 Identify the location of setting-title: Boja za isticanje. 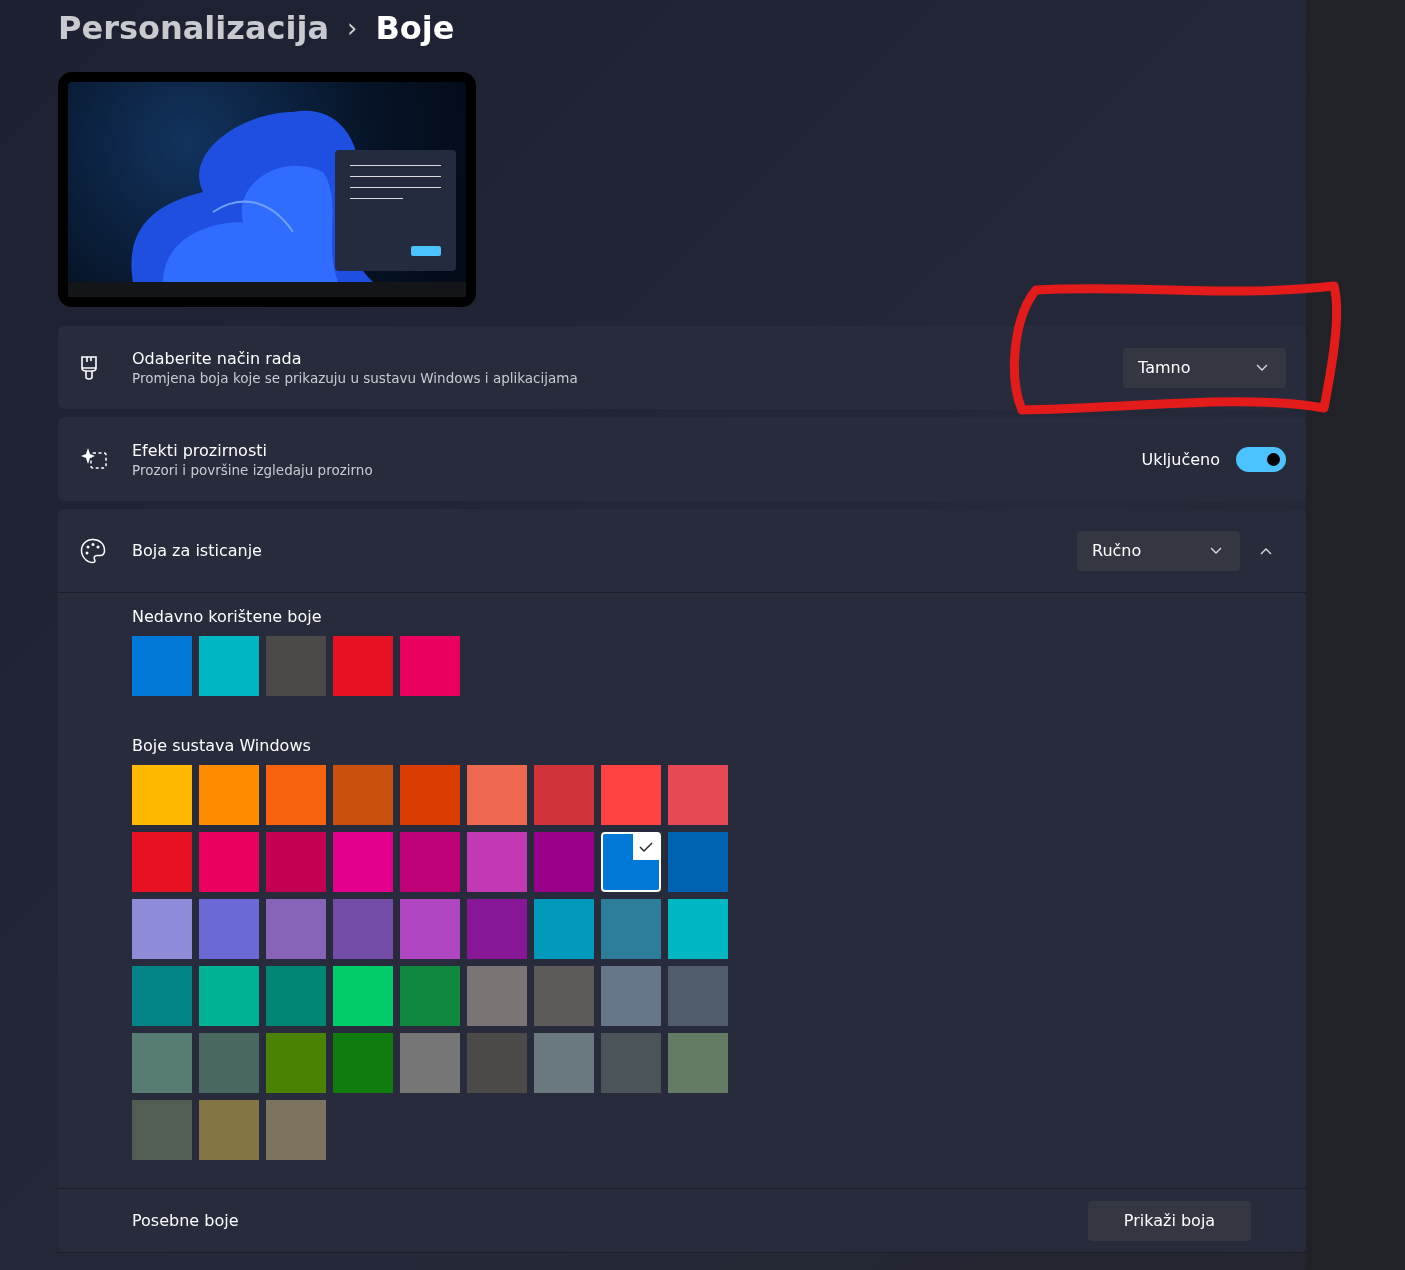
(197, 550).